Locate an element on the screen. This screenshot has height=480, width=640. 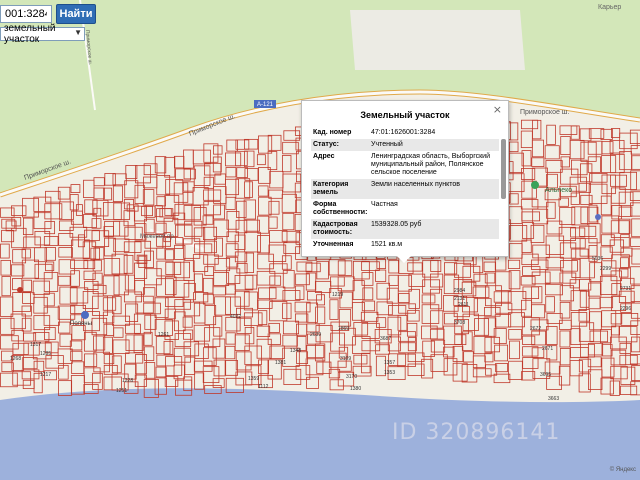
mezhevoy-label: Межевой пр. is located at coordinates (158, 236).